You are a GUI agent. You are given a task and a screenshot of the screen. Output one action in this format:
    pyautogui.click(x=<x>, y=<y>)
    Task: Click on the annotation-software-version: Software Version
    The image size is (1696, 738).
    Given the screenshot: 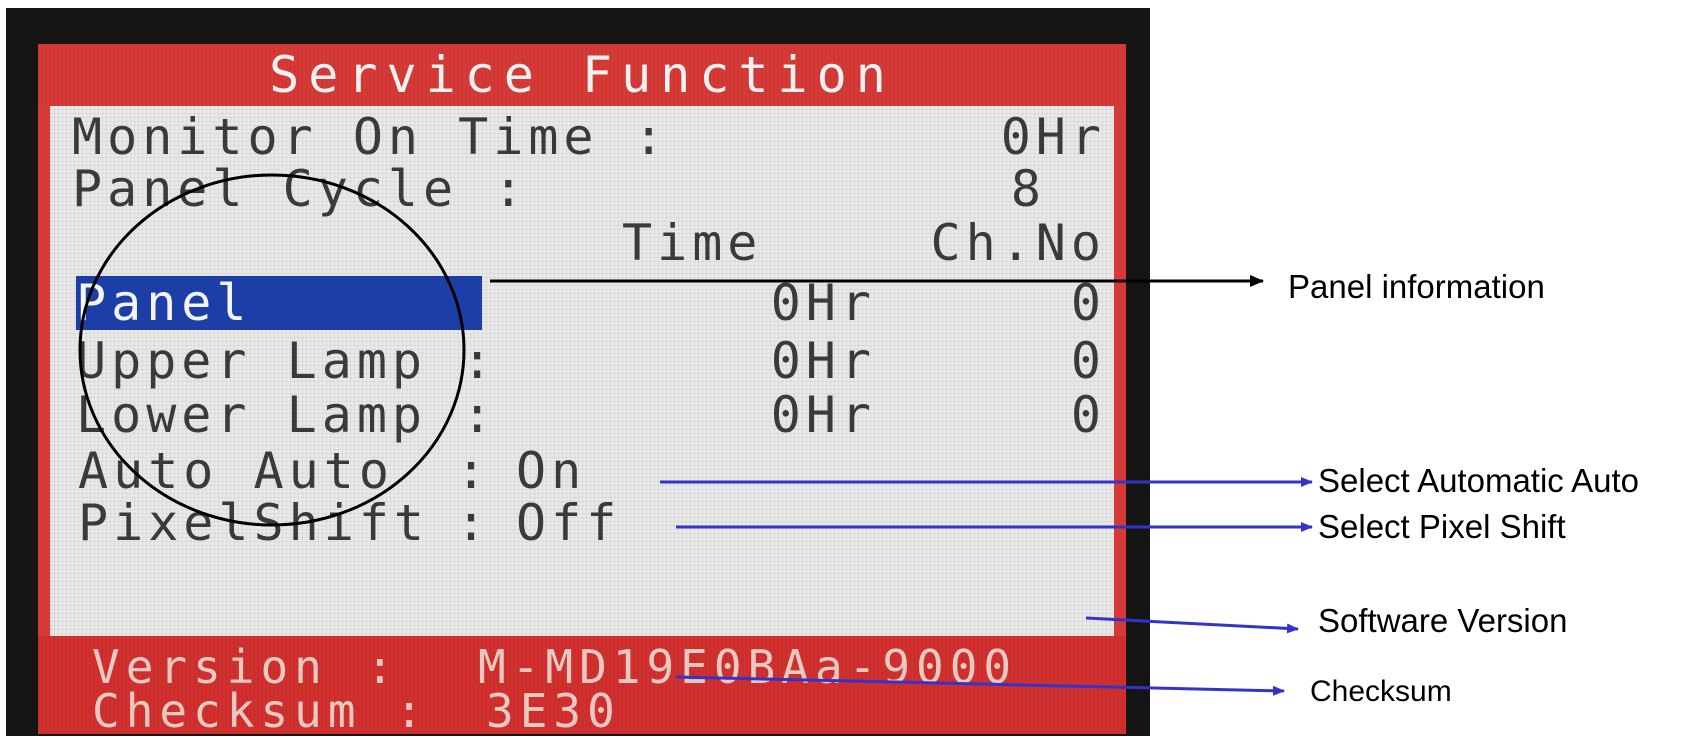 What is the action you would take?
    pyautogui.click(x=1443, y=620)
    